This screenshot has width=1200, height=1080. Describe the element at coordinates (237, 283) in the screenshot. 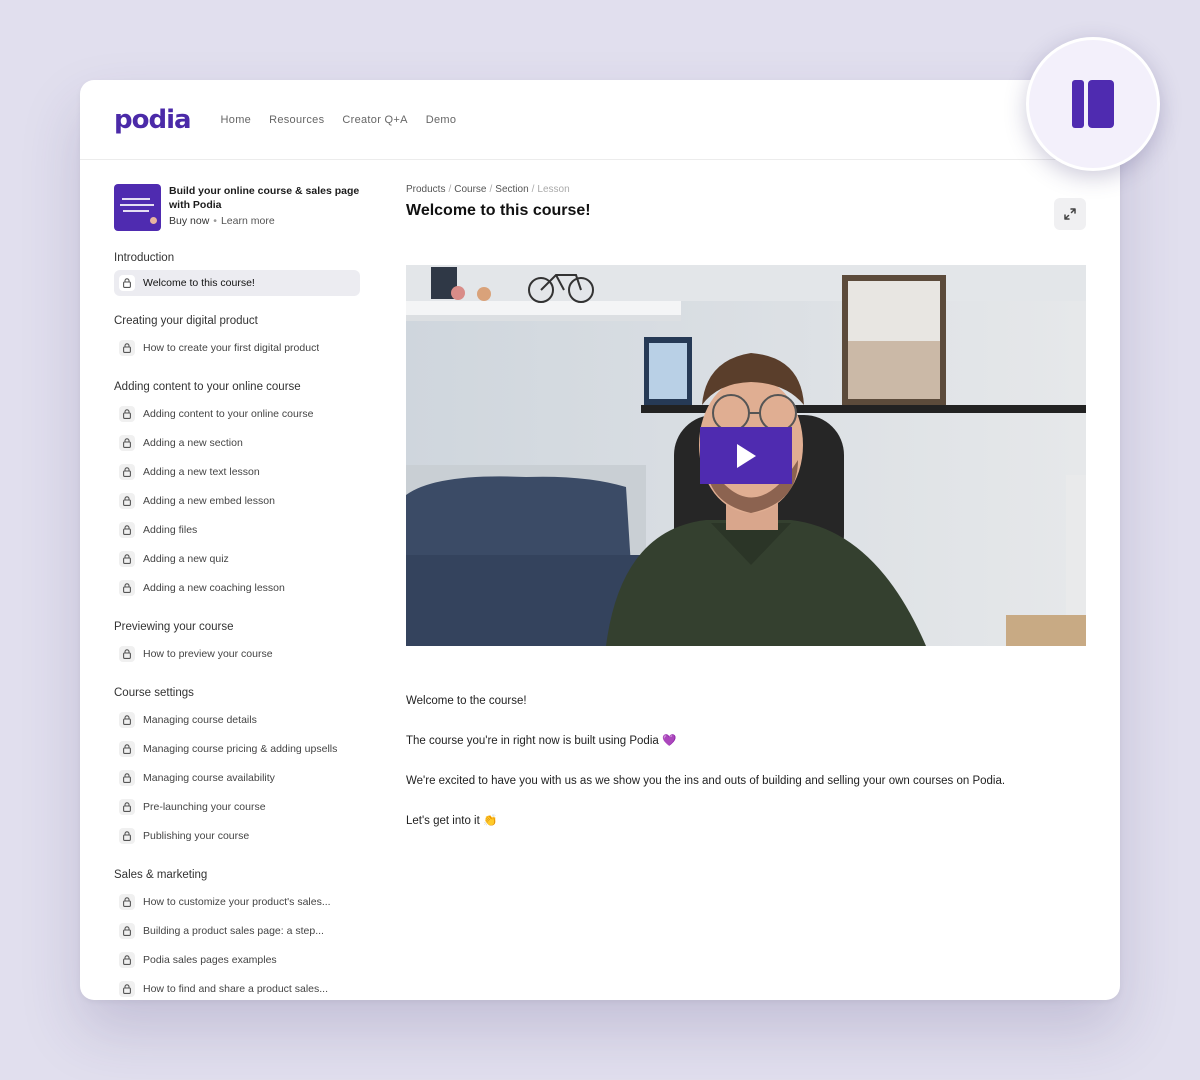

I see `lesson-item: Welcome to this course!` at that location.